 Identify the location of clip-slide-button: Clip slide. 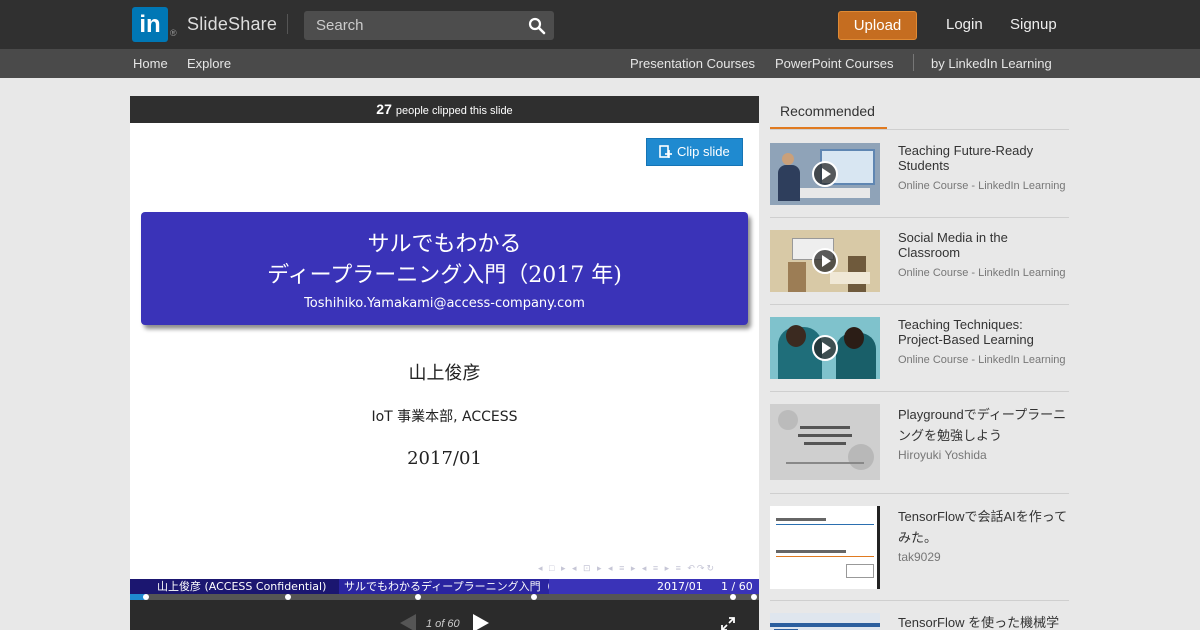
(694, 152).